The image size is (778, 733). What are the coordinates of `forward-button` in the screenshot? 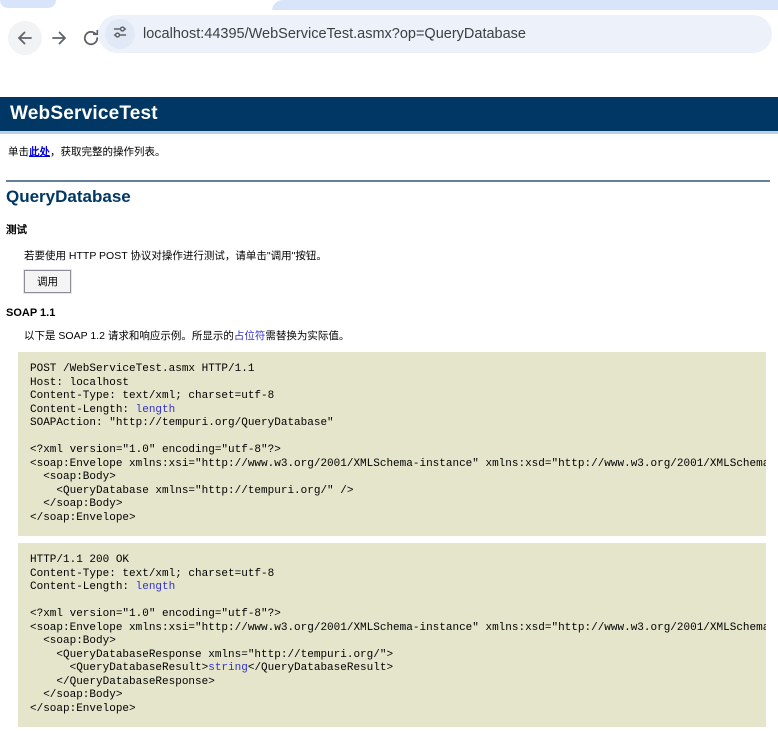 It's located at (59, 38).